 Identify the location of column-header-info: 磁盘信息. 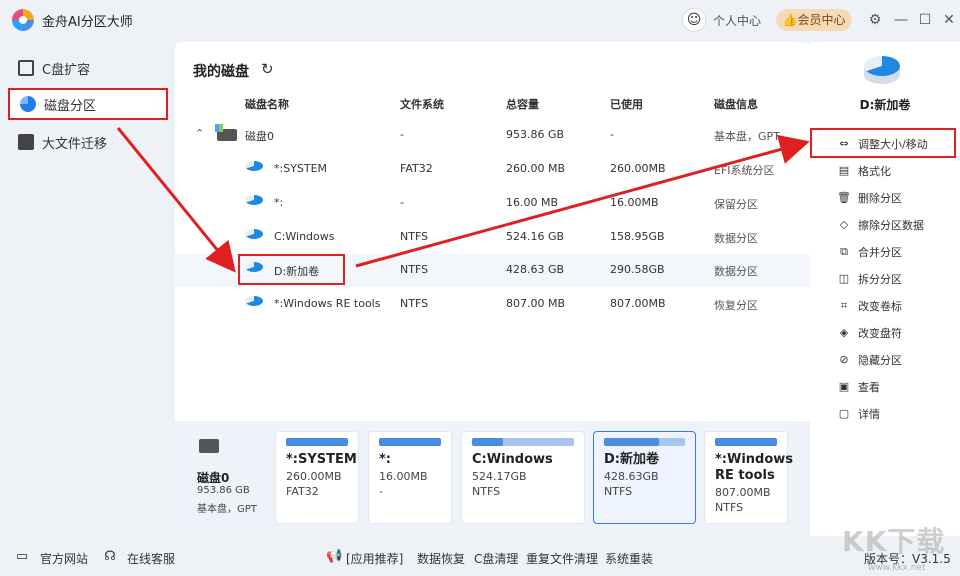
(736, 104).